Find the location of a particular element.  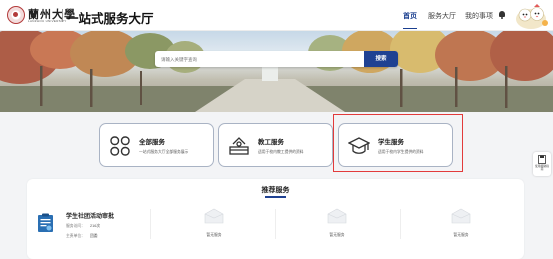

service-name: 学生社团活动审批 is located at coordinates (90, 215).